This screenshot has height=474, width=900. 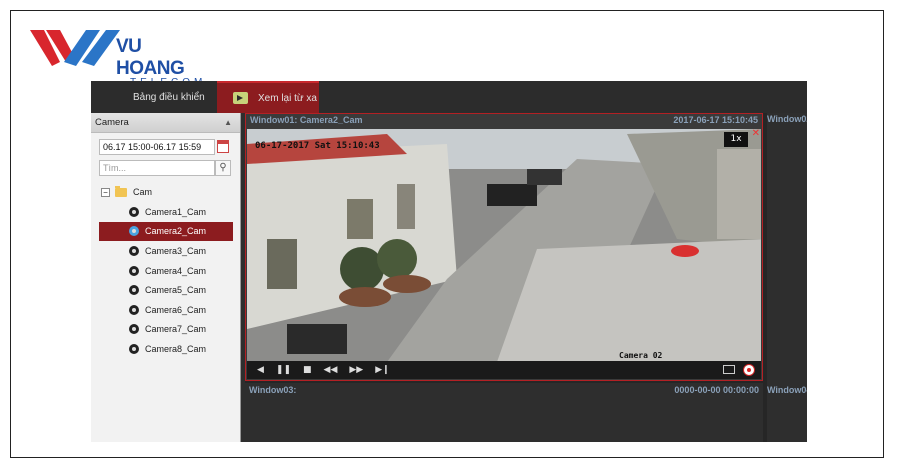 I want to click on camera-label: Camera1_Cam, so click(x=176, y=211).